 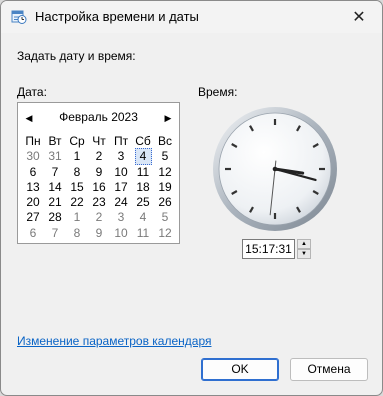 What do you see at coordinates (268, 249) in the screenshot?
I see `time-input: 15:17:31` at bounding box center [268, 249].